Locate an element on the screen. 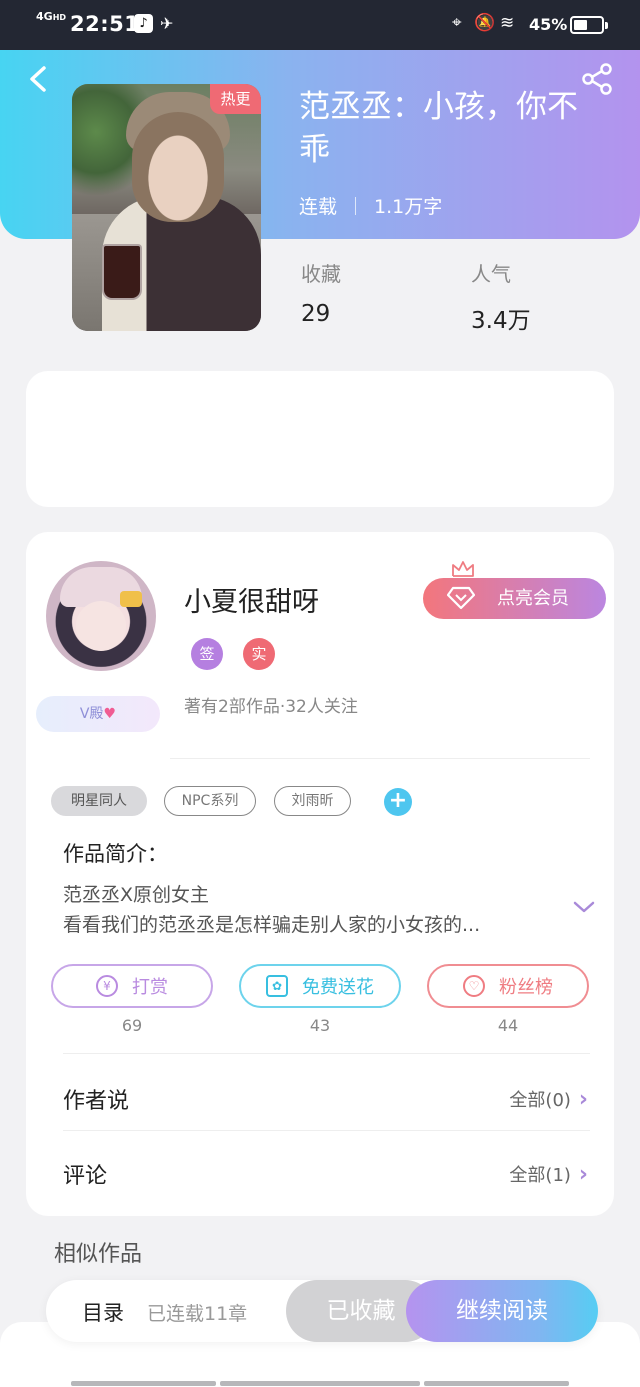 This screenshot has width=640, height=1387. crown-icon is located at coordinates (463, 569).